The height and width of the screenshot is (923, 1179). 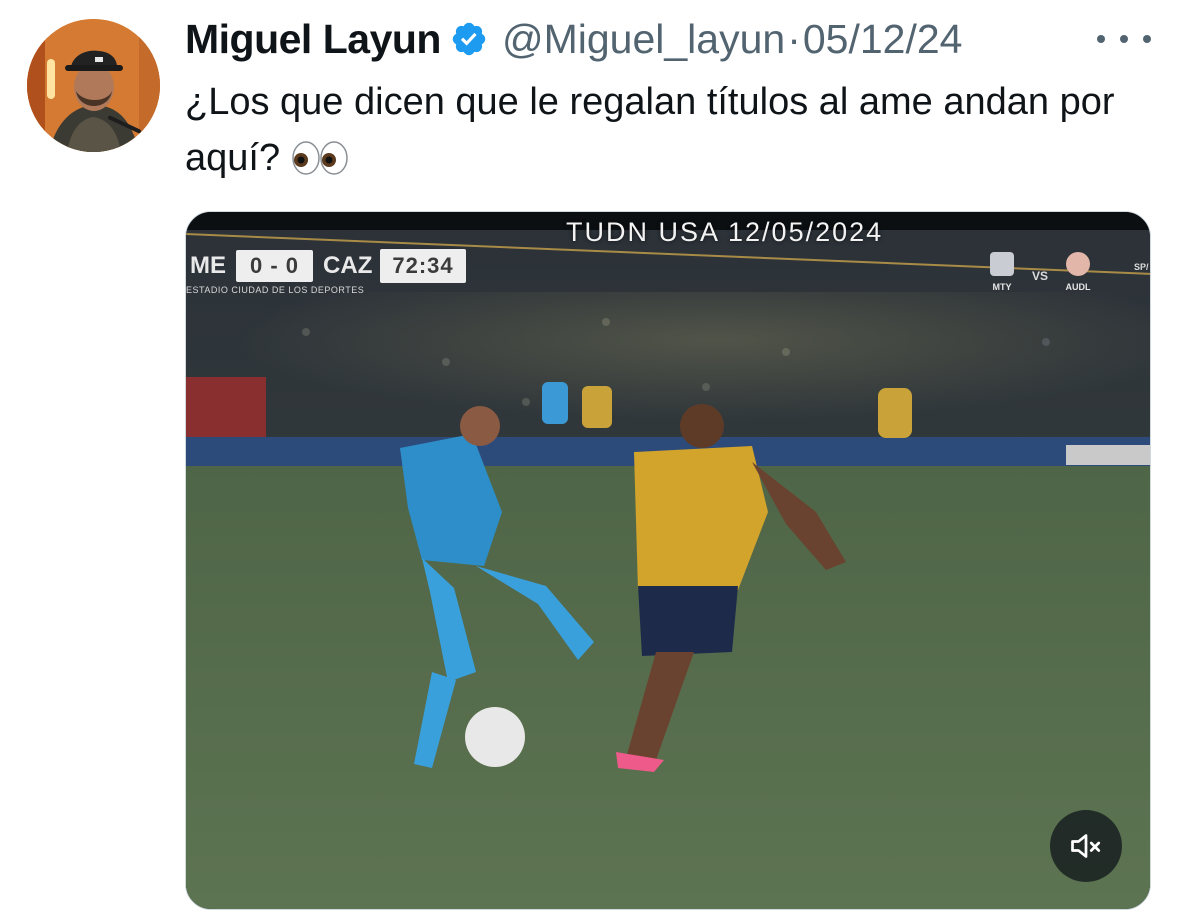 I want to click on scorebug: ME 0 - 0 CAZ 72:34, so click(x=326, y=266).